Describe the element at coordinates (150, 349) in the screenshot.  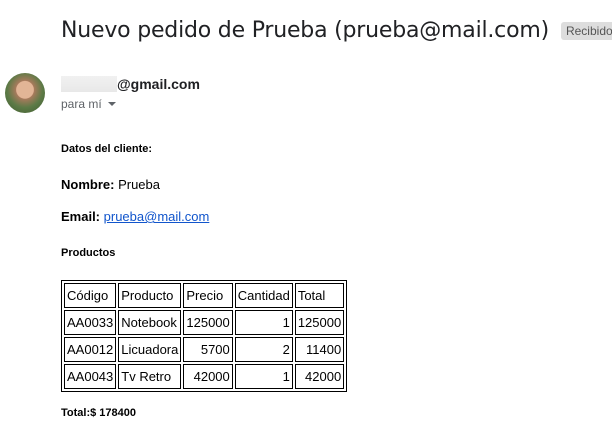
I see `table-cell: Licuadora` at that location.